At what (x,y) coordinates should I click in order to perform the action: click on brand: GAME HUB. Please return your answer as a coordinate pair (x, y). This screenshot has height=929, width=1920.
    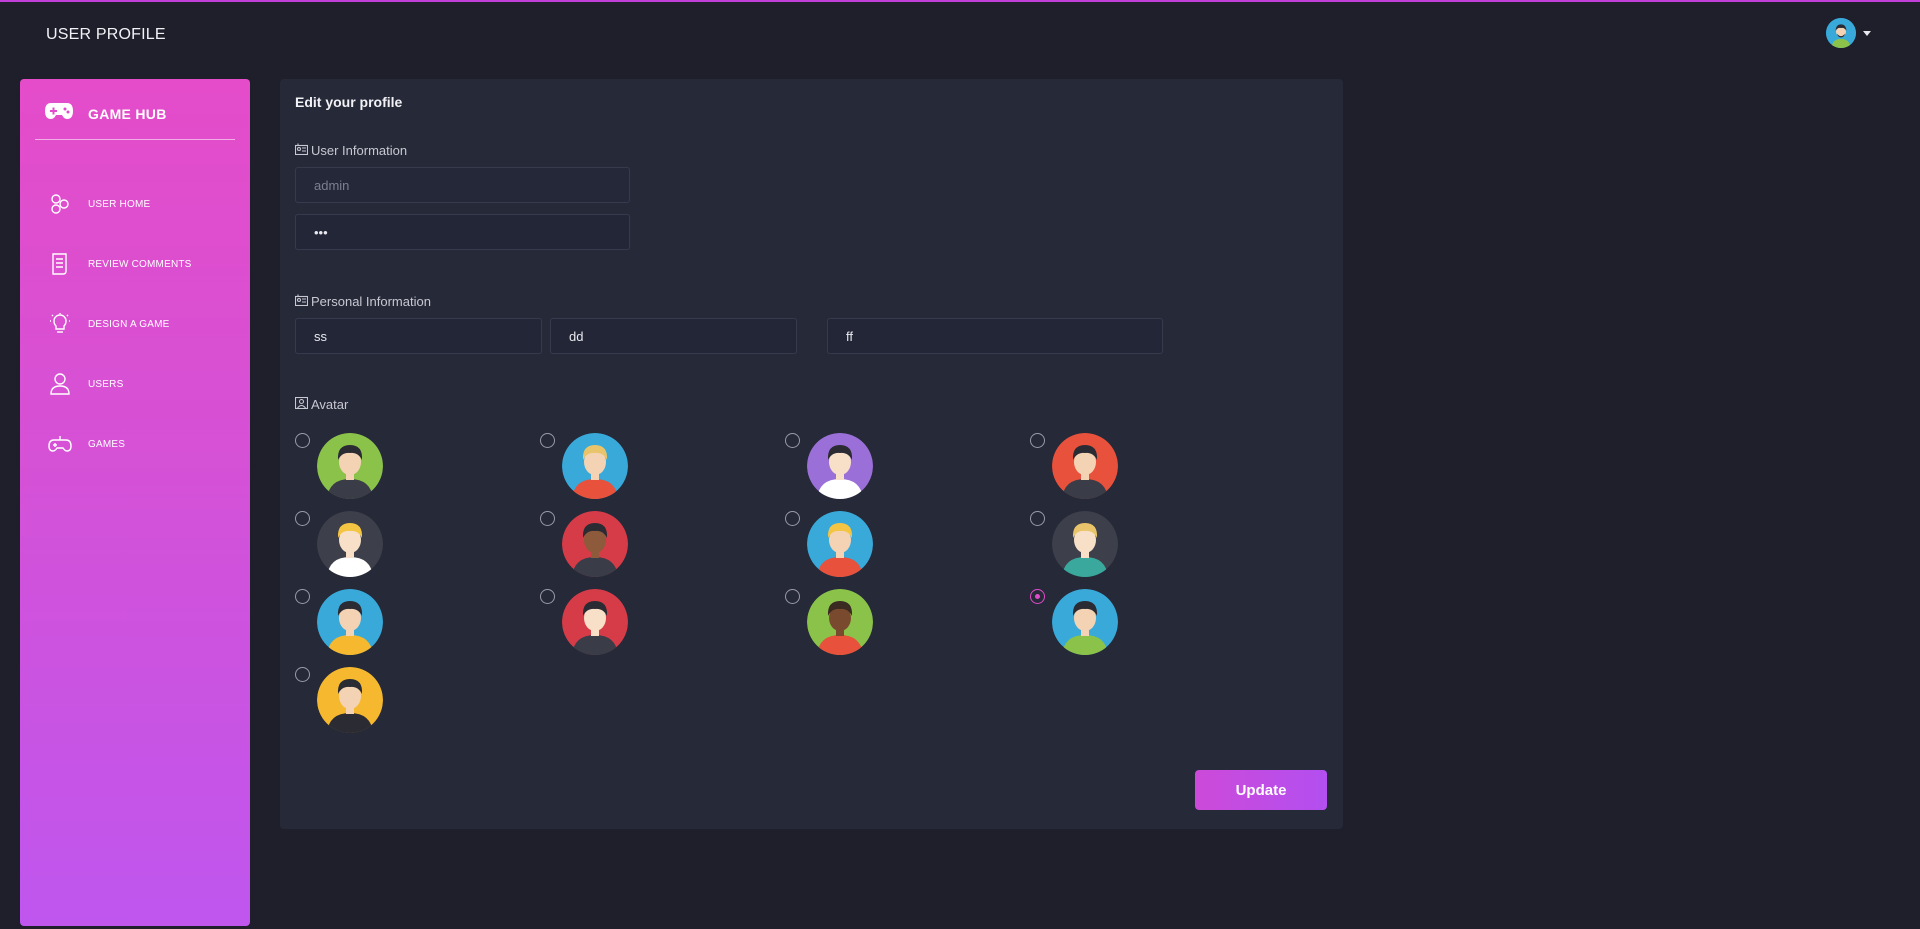
    Looking at the image, I should click on (105, 113).